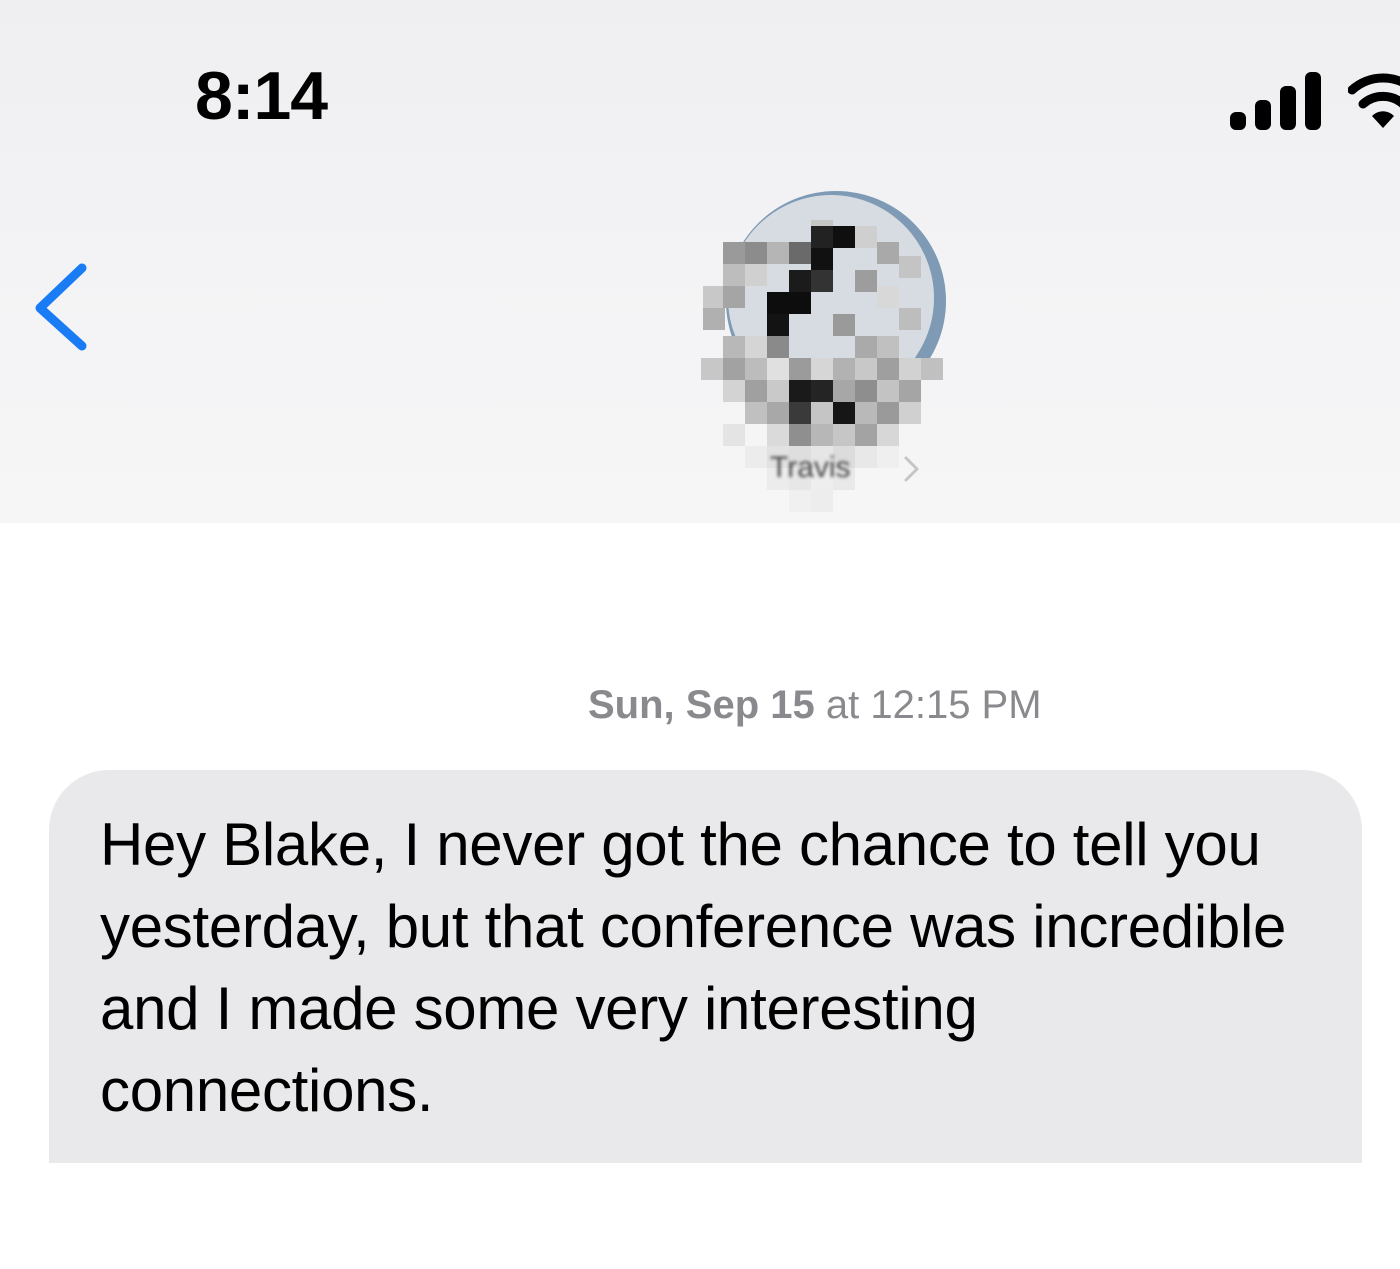 Image resolution: width=1400 pixels, height=1269 pixels. I want to click on back-button, so click(60, 308).